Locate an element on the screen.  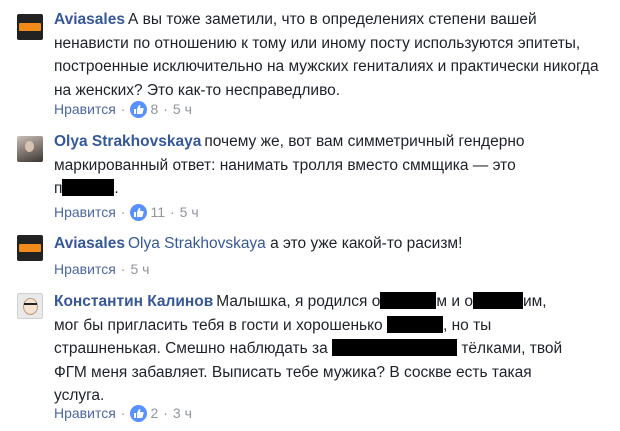
comment-text: им, is located at coordinates (534, 301).